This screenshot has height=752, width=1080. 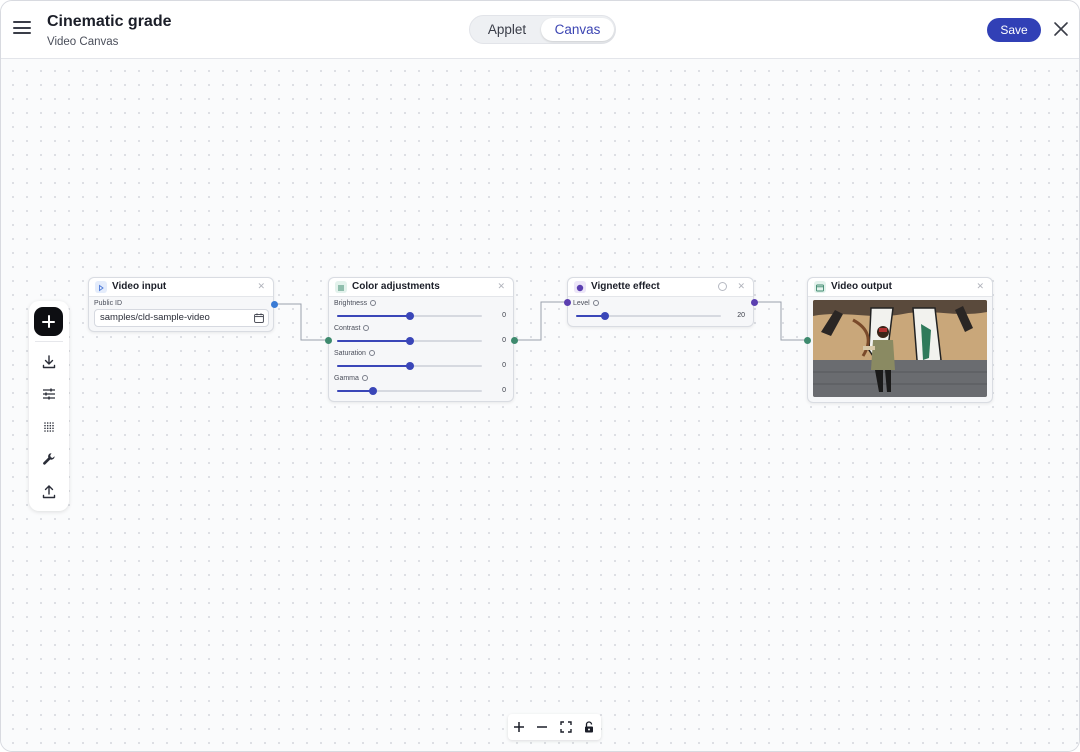 What do you see at coordinates (351, 303) in the screenshot?
I see `slider-label: Brightness` at bounding box center [351, 303].